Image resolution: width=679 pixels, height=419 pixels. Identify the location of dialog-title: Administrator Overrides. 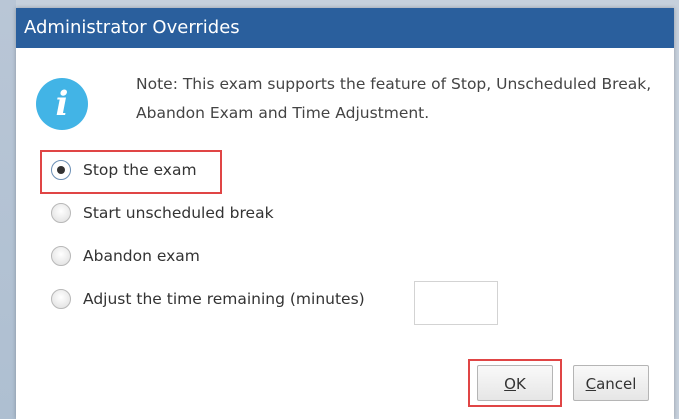
(345, 28).